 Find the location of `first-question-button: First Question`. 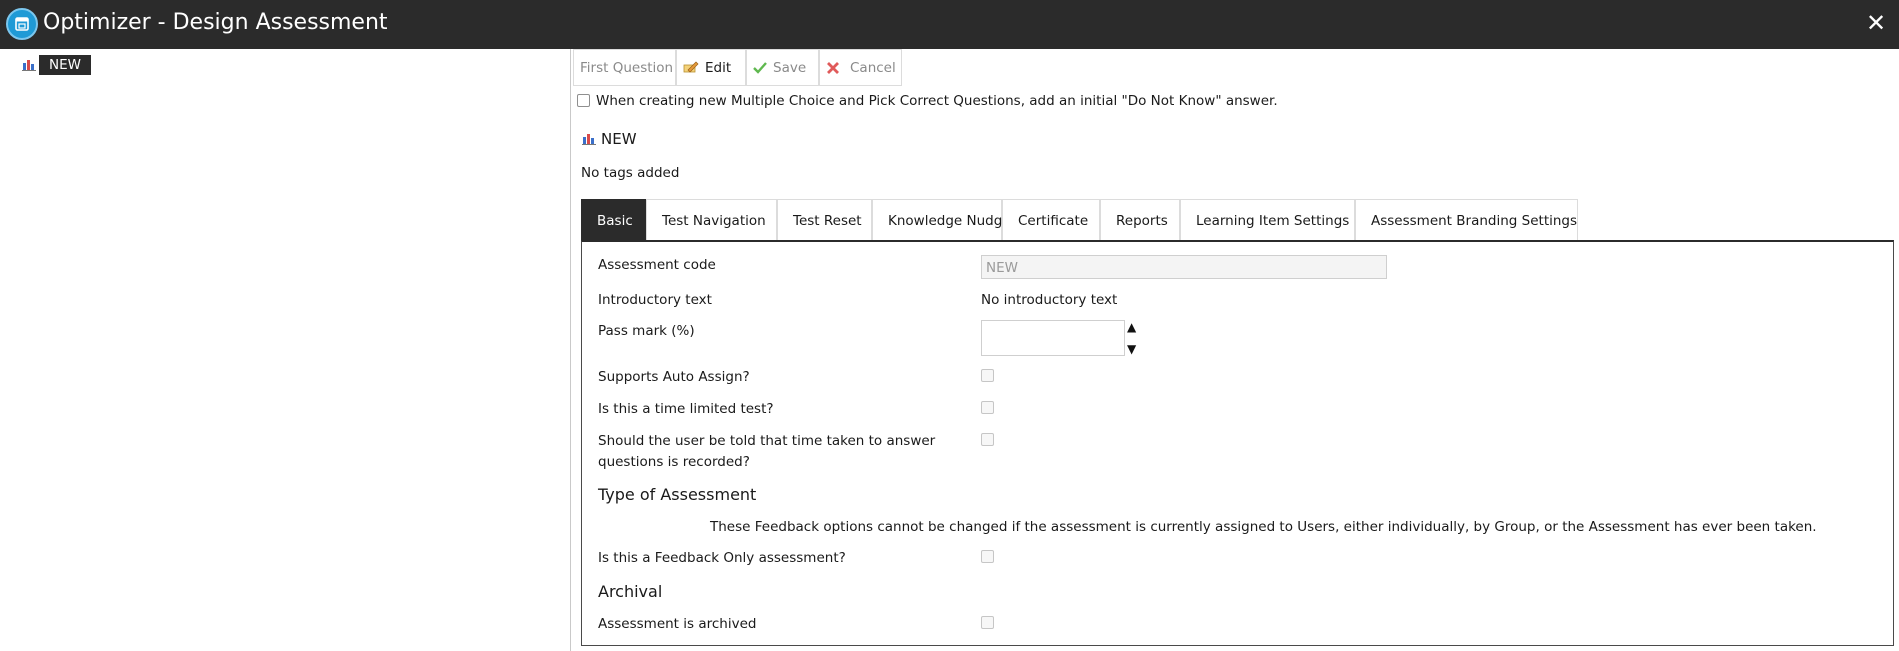

first-question-button: First Question is located at coordinates (624, 67).